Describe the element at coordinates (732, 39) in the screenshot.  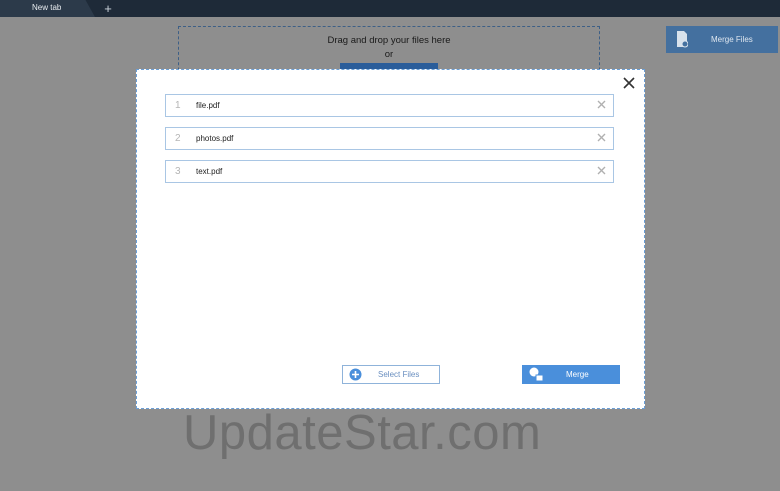
I see `merge-files-label: Merge Files` at that location.